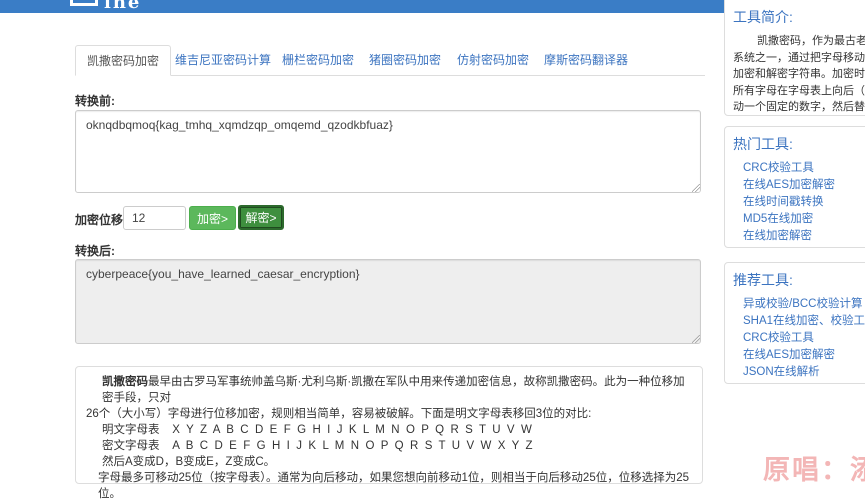 This screenshot has height=502, width=865. Describe the element at coordinates (799, 57) in the screenshot. I see `intro-line: 系统之一，通过把字母移动一` at that location.